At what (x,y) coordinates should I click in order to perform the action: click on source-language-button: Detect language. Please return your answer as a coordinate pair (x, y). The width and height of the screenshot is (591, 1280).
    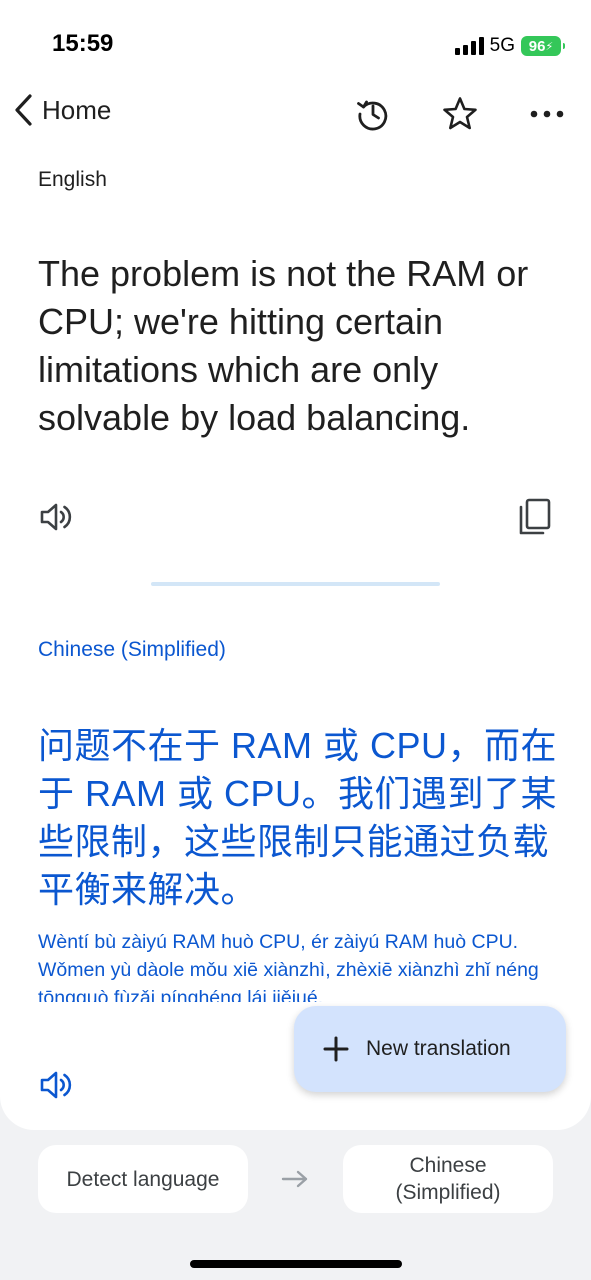
    Looking at the image, I should click on (143, 1179).